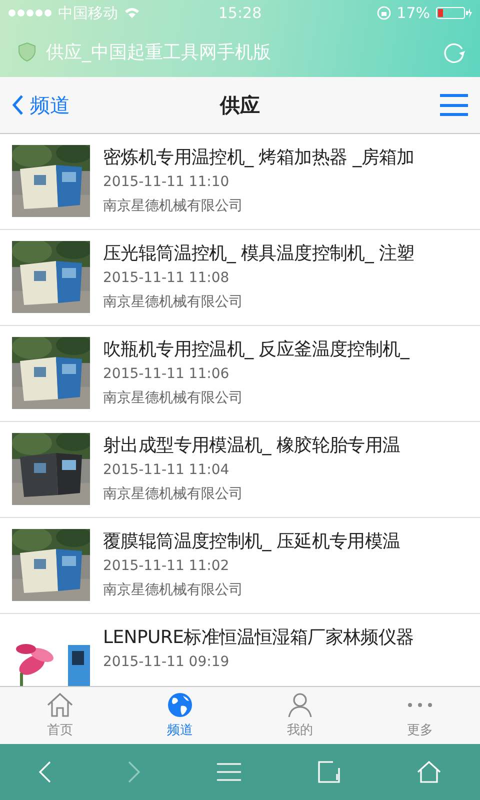  Describe the element at coordinates (251, 445) in the screenshot. I see `item-title: 射出成型专用模温机_ 橡胶轮胎专用温` at that location.